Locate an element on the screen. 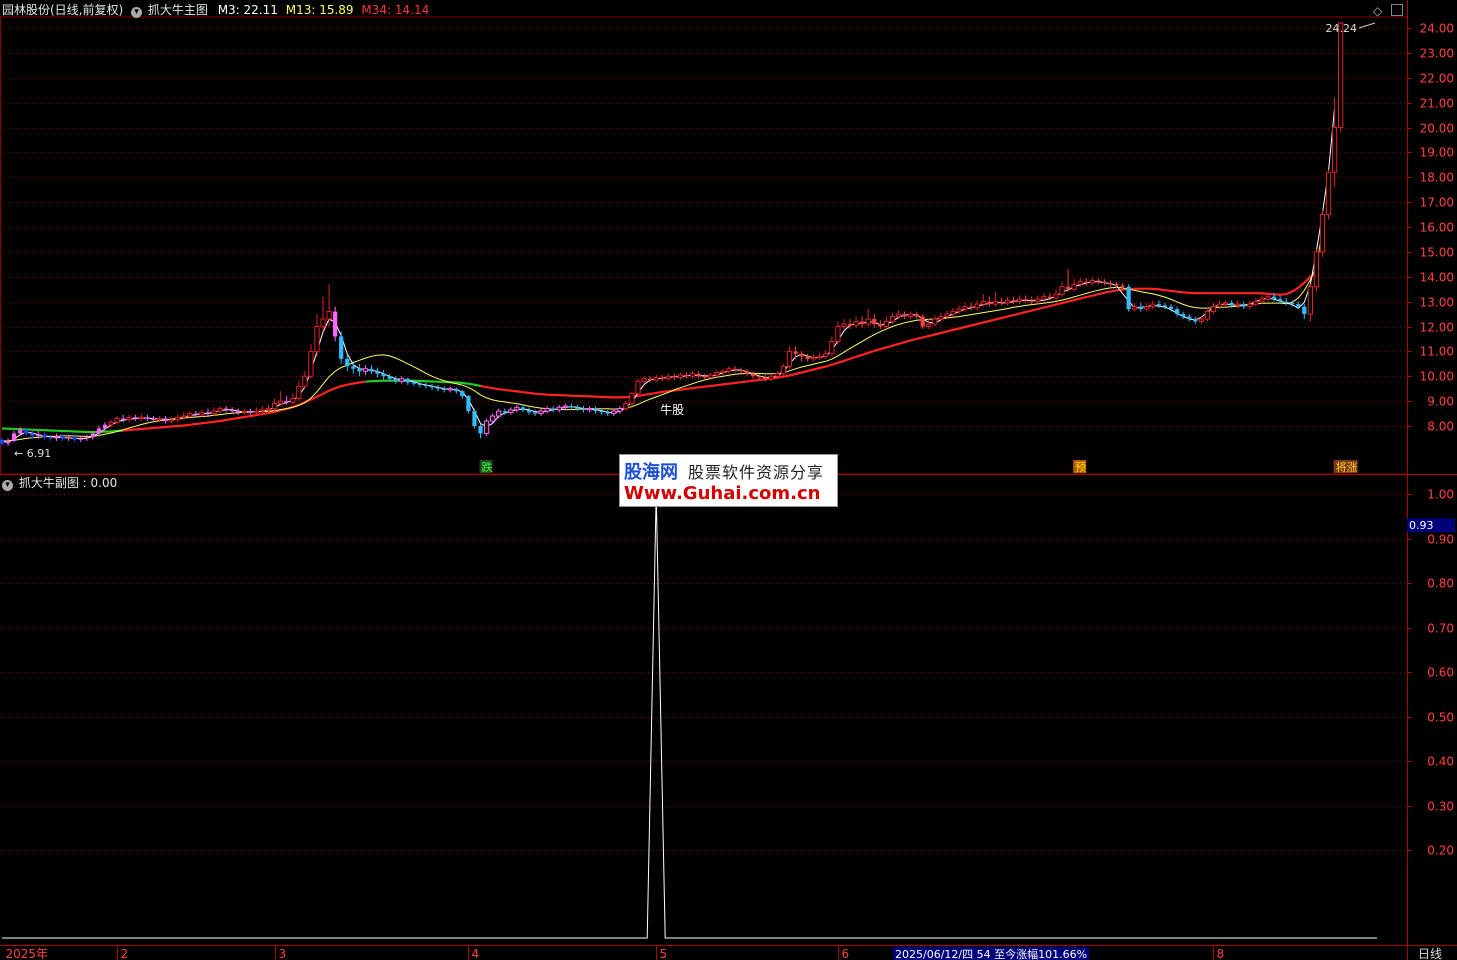 This screenshot has height=960, width=1457. sub-y-tick-label: 0.90 is located at coordinates (1440, 540).